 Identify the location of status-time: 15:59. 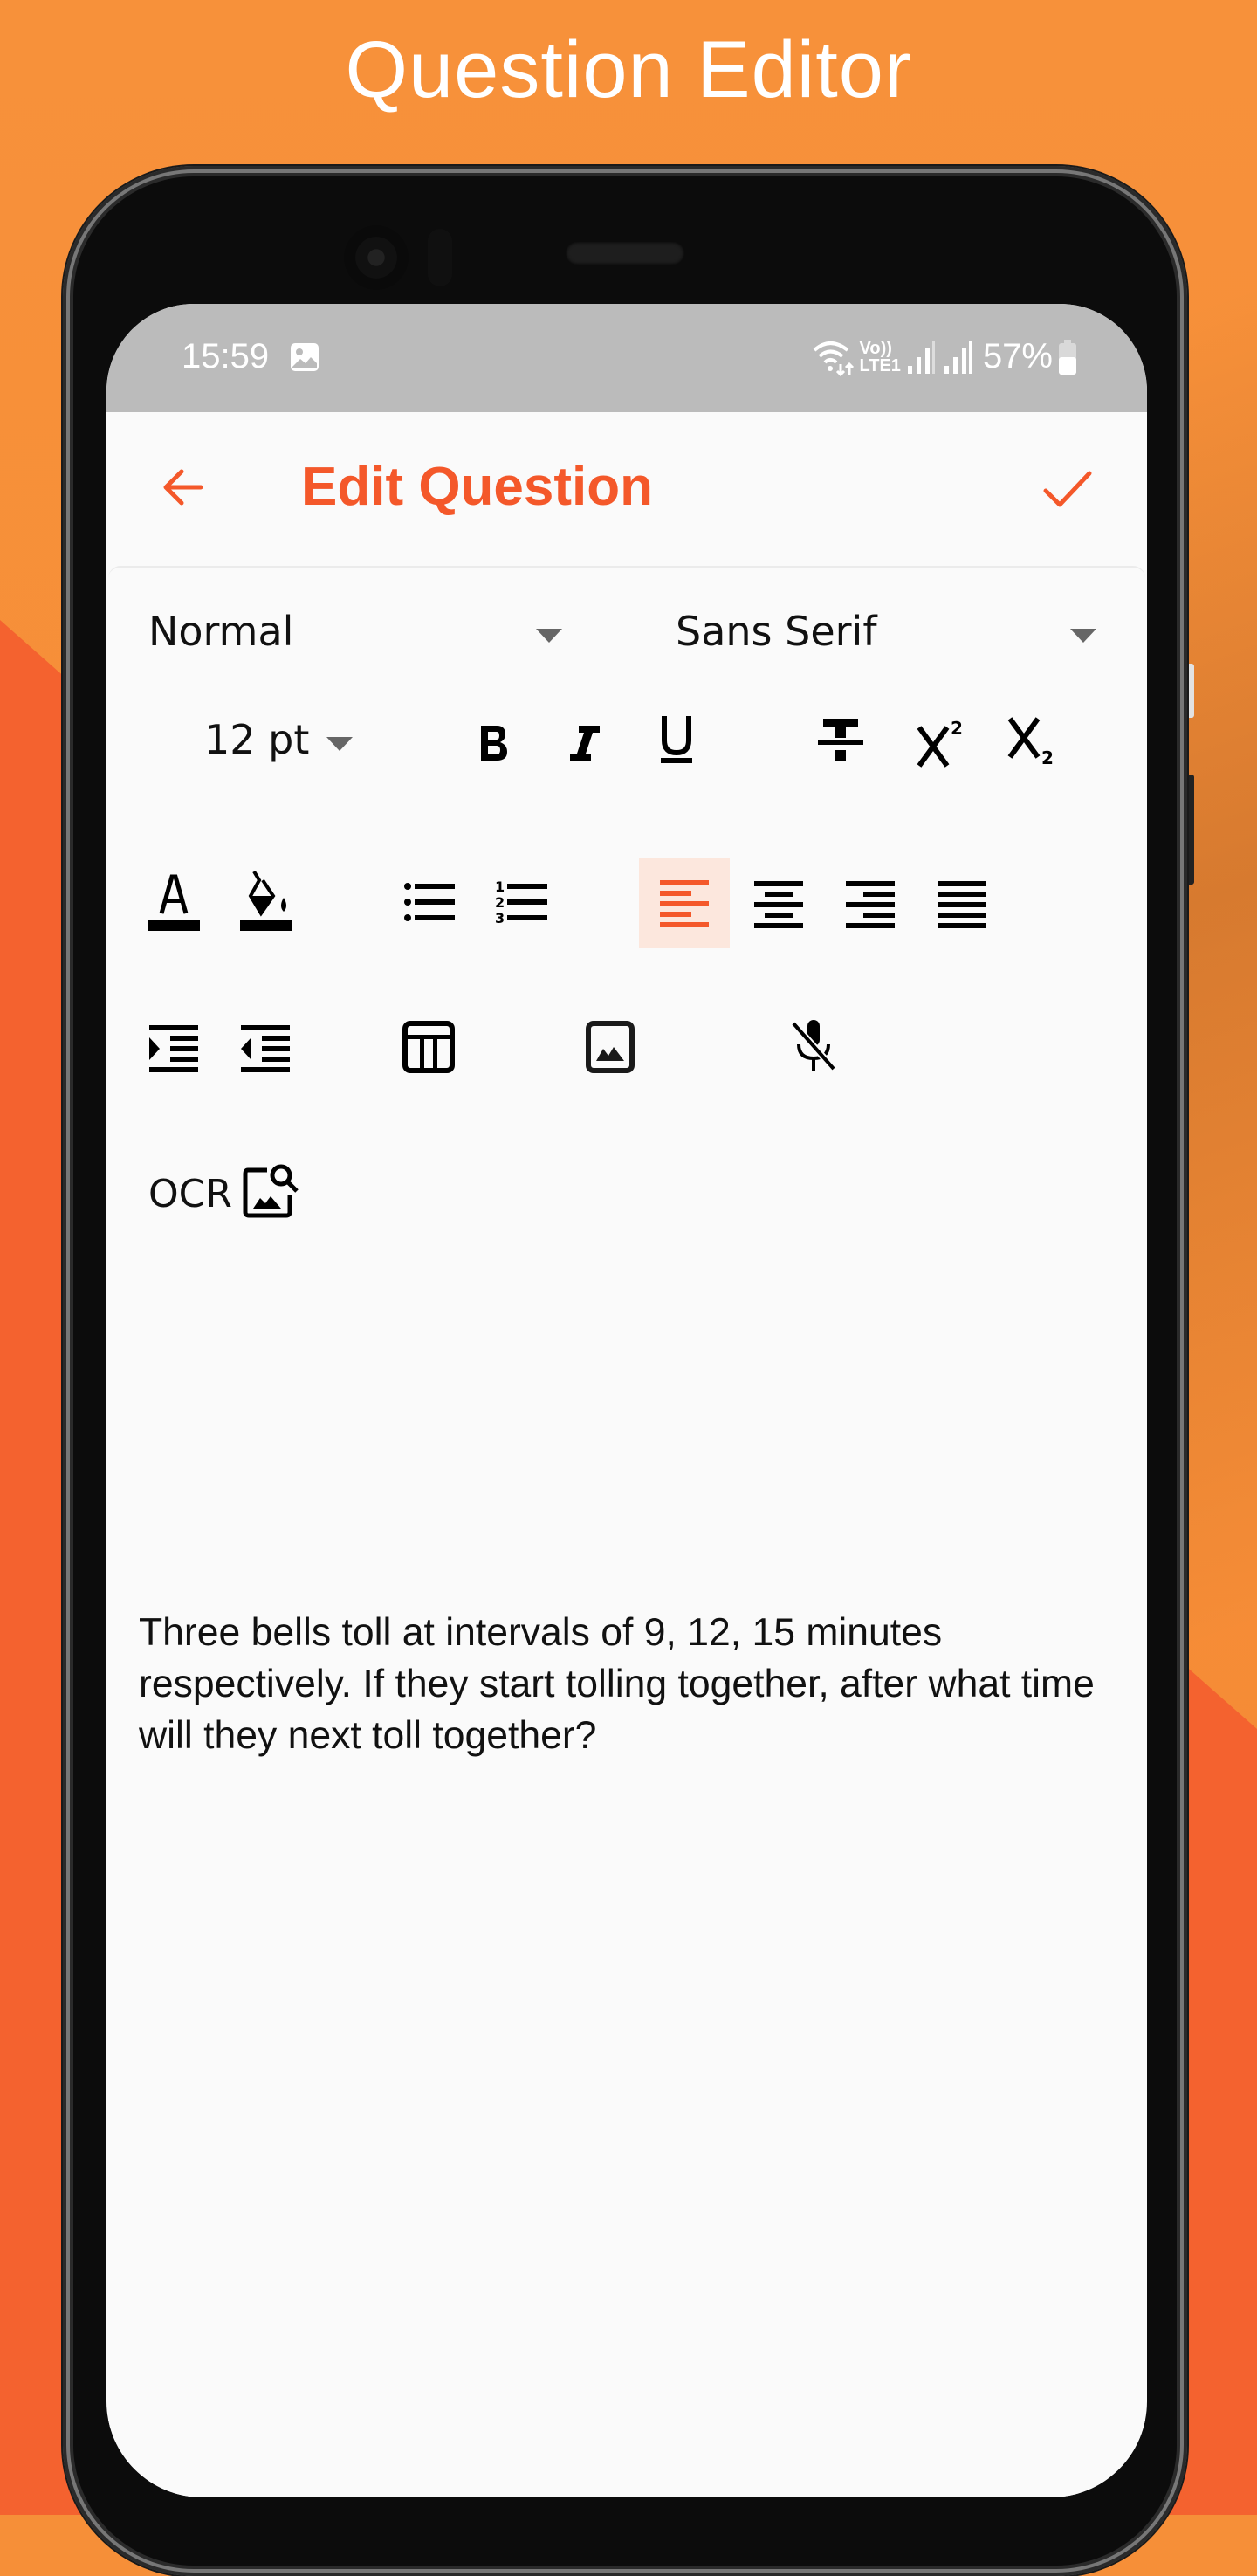
(226, 356).